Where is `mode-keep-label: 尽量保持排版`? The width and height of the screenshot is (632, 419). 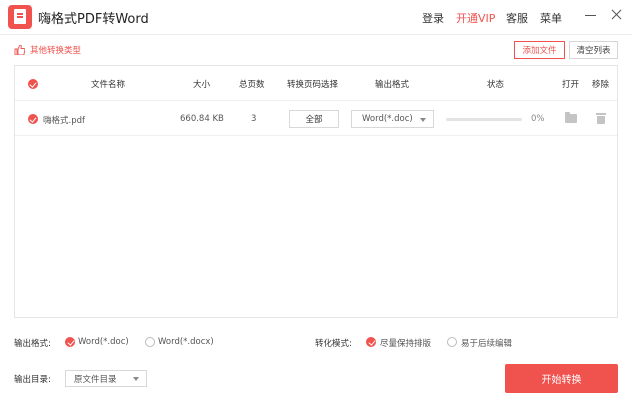 mode-keep-label: 尽量保持排版 is located at coordinates (405, 343).